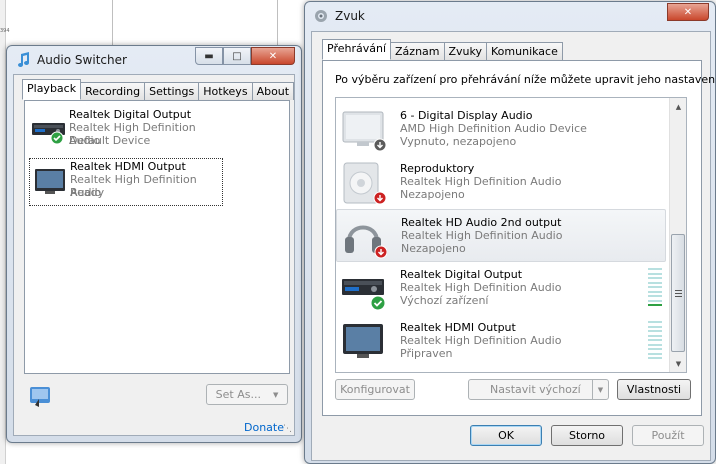 The width and height of the screenshot is (716, 464). I want to click on set-as-button: Set As... ▼, so click(247, 394).